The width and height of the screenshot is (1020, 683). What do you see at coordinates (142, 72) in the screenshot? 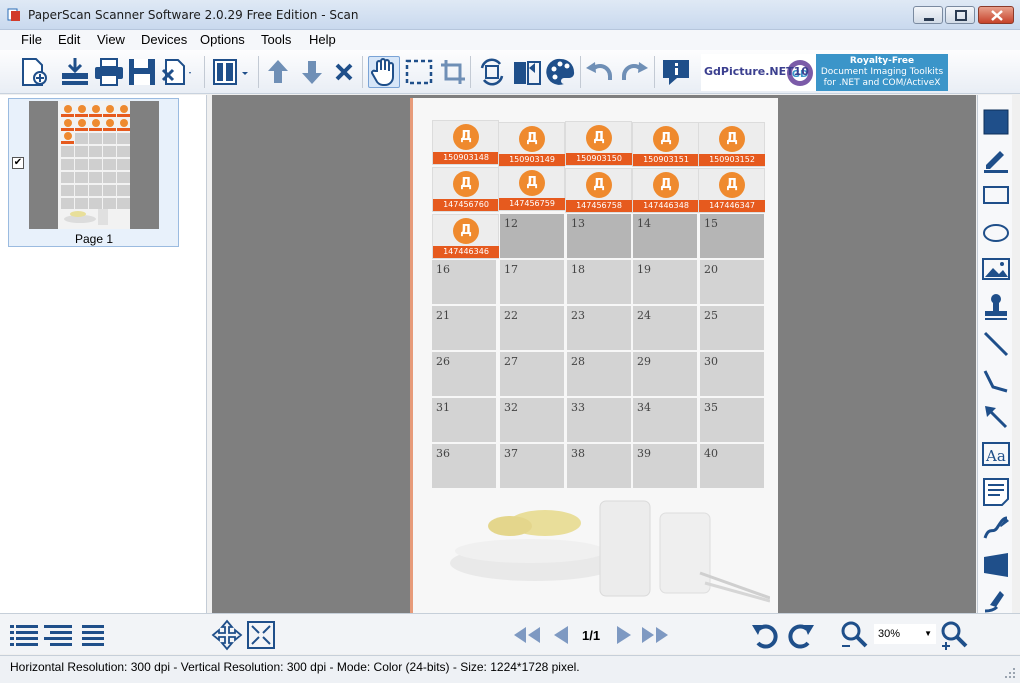
I see `save-button` at bounding box center [142, 72].